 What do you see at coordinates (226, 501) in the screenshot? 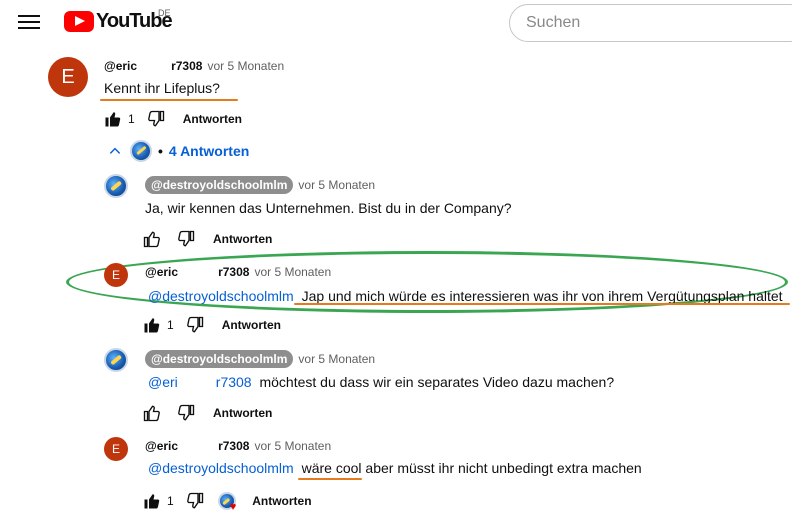
I see `comment-actions: 1 ♥ Antworten` at bounding box center [226, 501].